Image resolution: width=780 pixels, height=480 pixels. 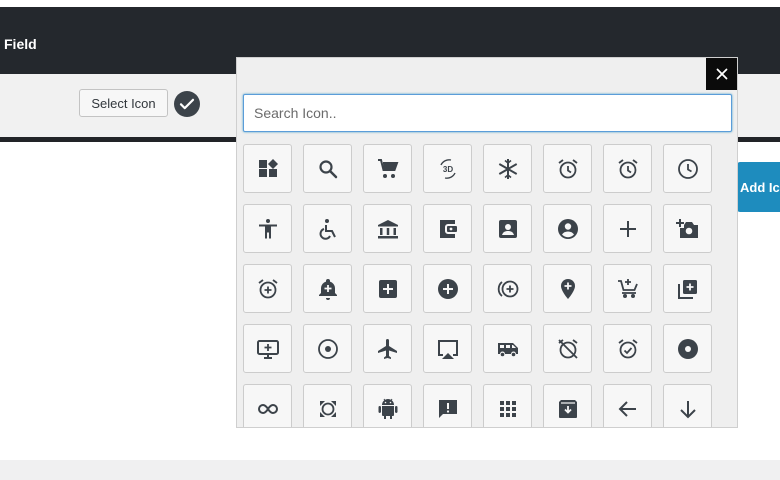 I want to click on widgets-icon, so click(x=267, y=168).